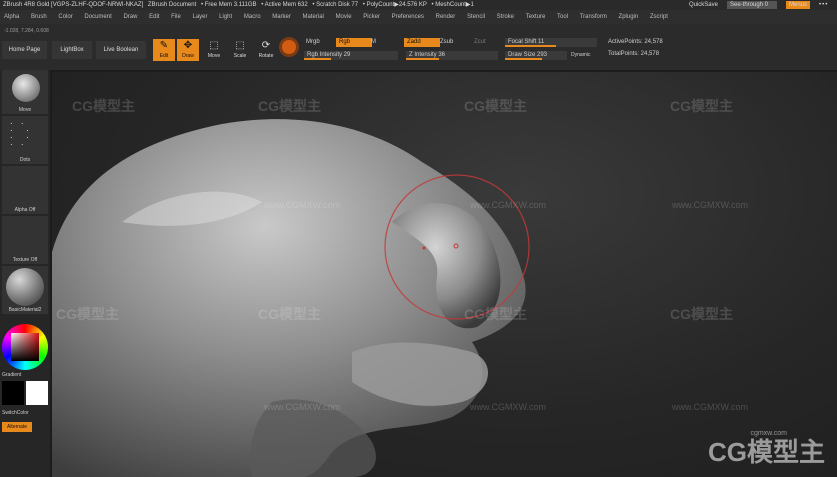  I want to click on menu-tool: Tool, so click(562, 17).